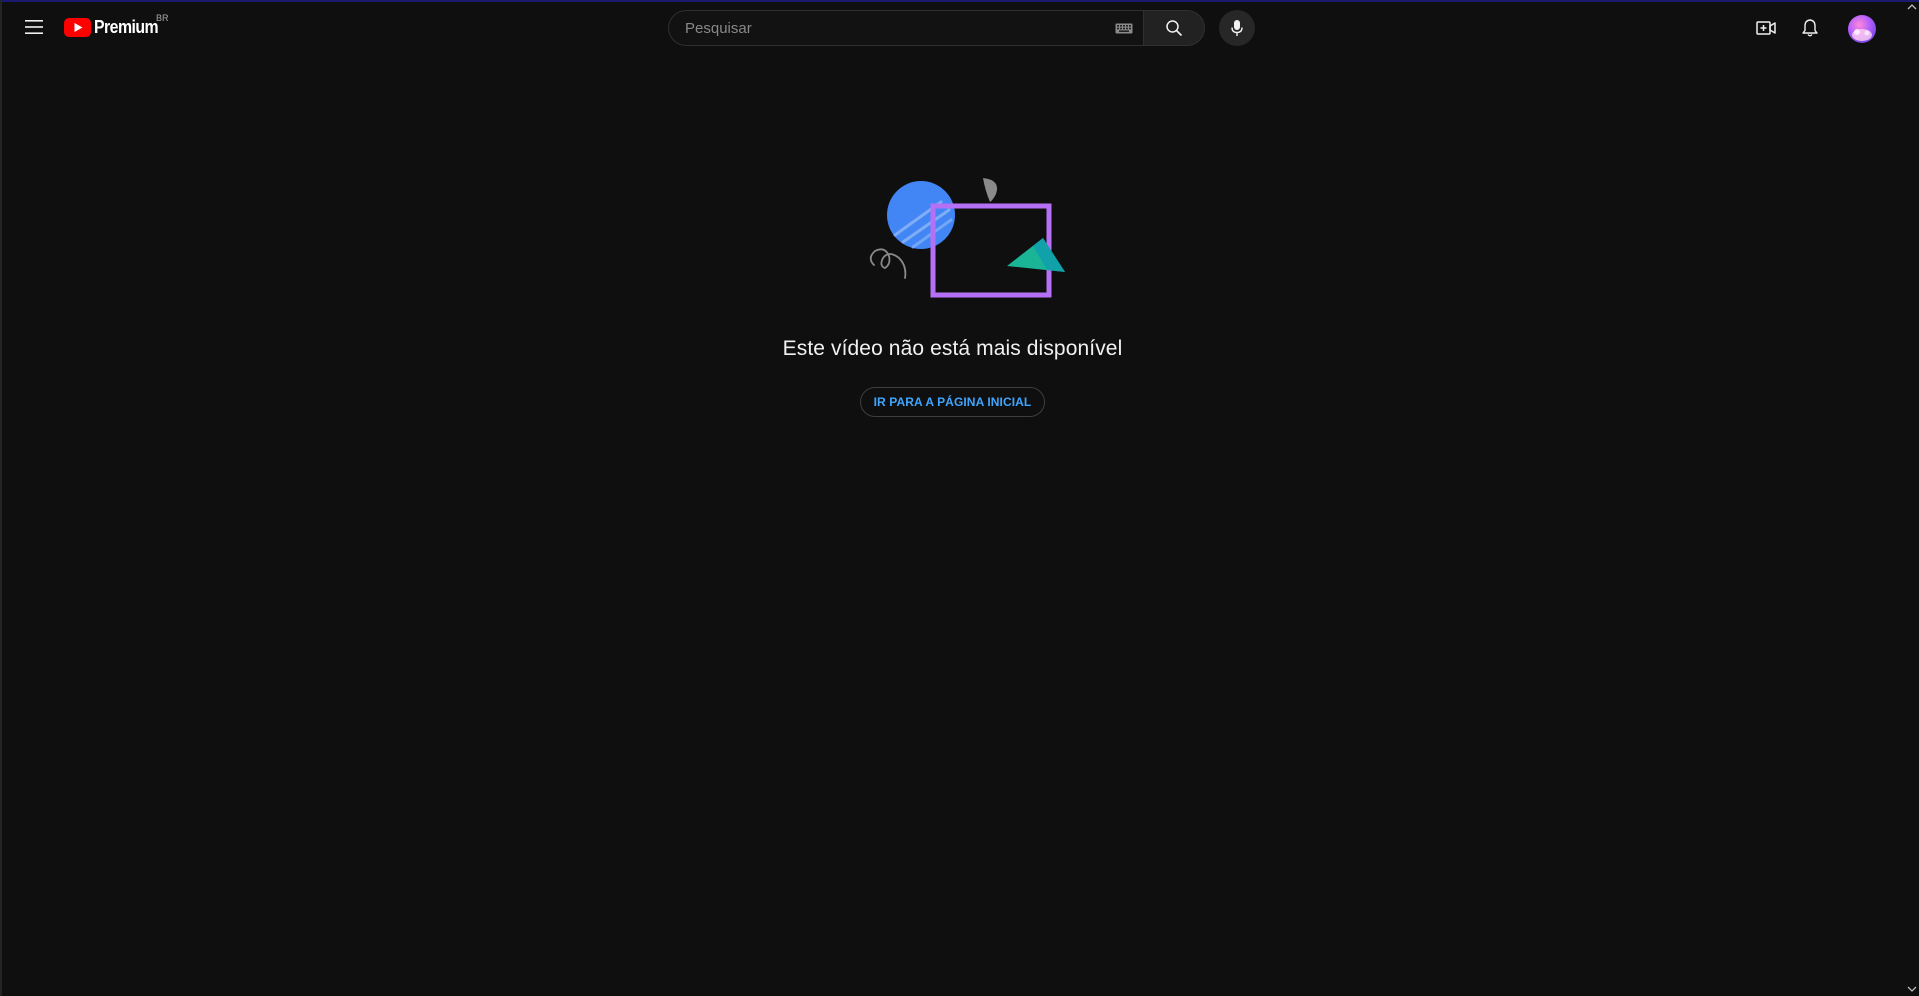 Image resolution: width=1919 pixels, height=996 pixels. I want to click on search-icon, so click(1174, 28).